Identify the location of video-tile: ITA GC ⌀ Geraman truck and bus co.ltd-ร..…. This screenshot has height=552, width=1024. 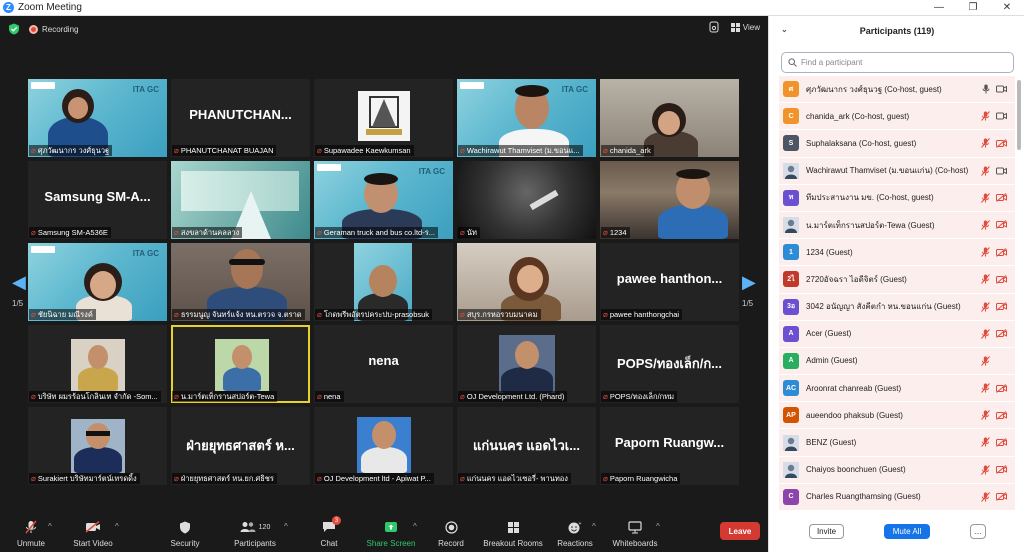
(383, 200).